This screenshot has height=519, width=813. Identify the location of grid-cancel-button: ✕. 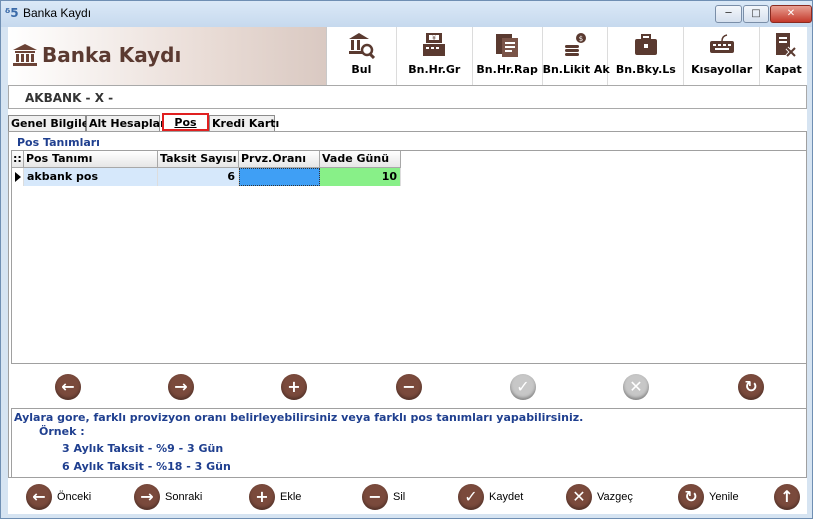
(636, 387).